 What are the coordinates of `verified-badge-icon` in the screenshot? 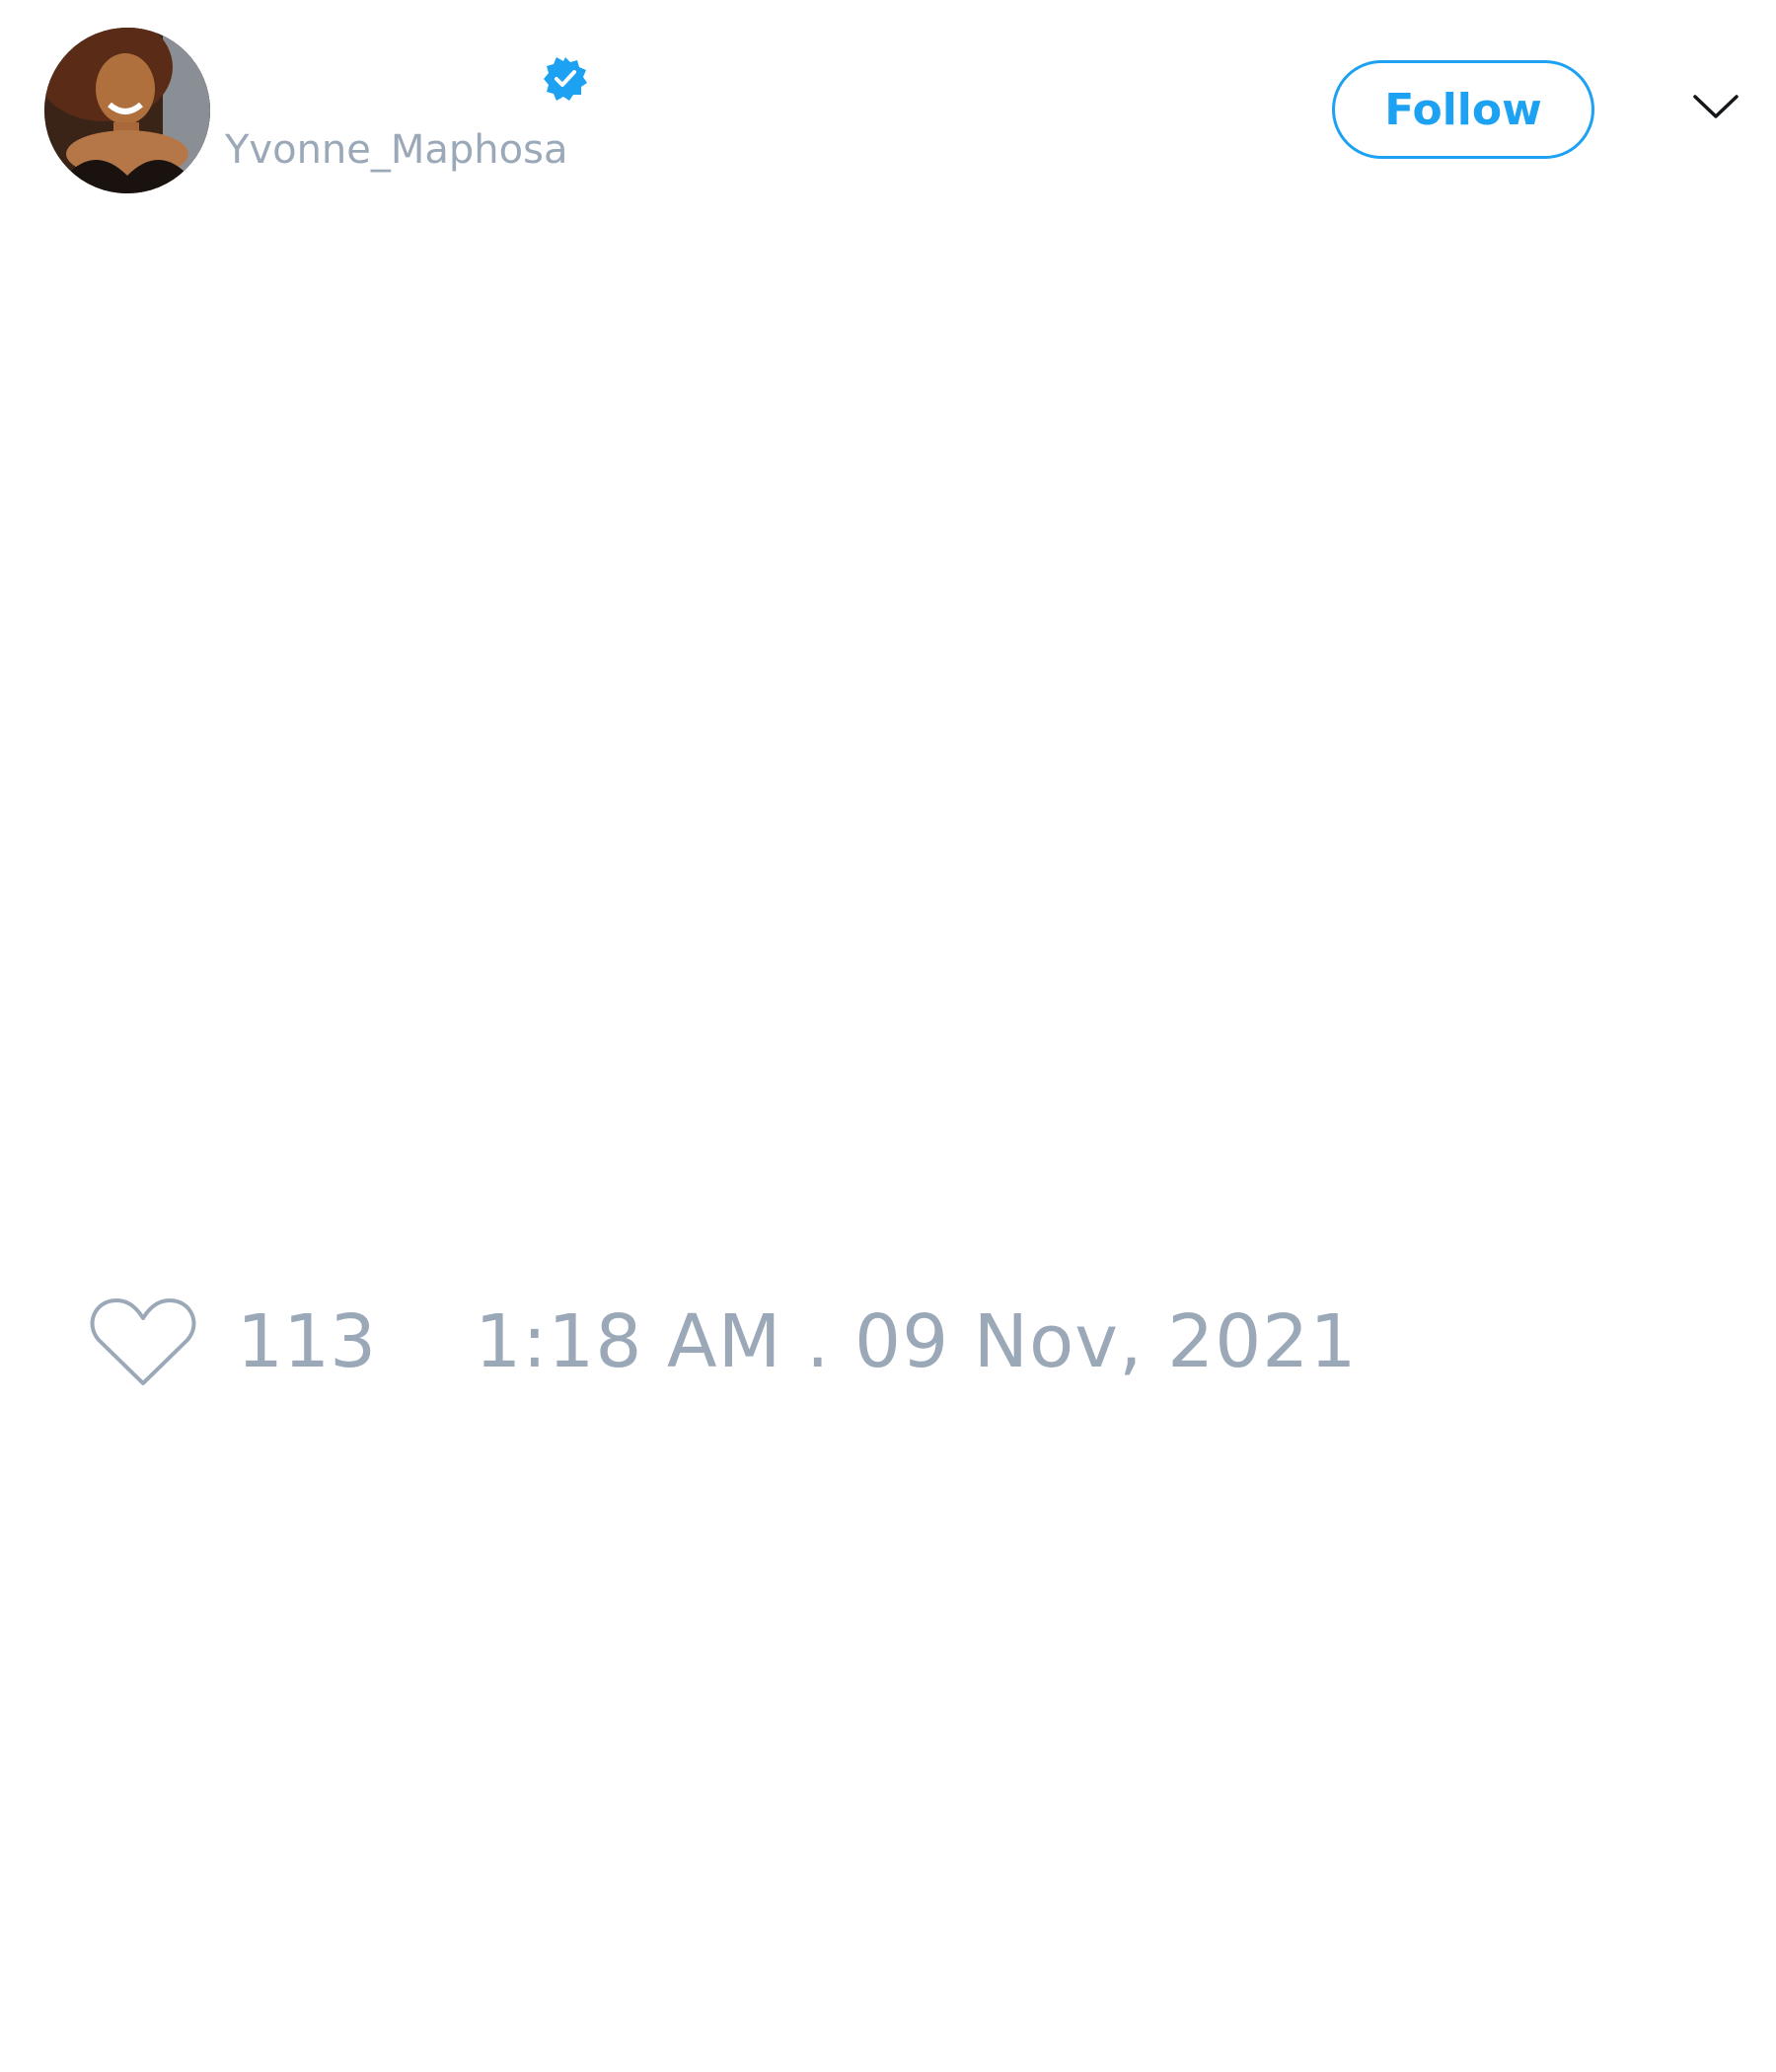 It's located at (566, 79).